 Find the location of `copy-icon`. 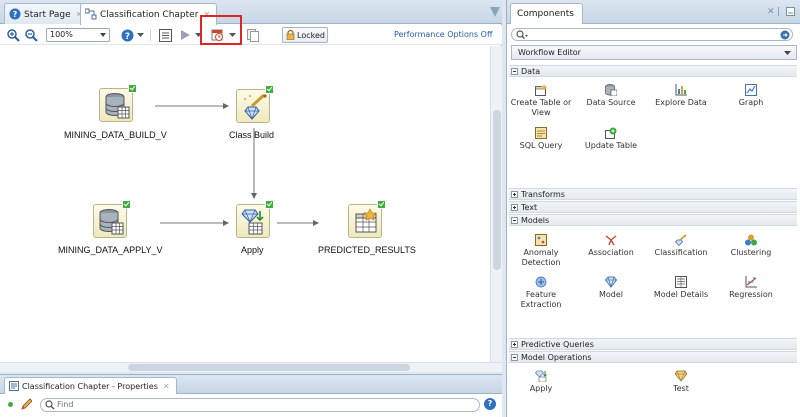

copy-icon is located at coordinates (253, 35).